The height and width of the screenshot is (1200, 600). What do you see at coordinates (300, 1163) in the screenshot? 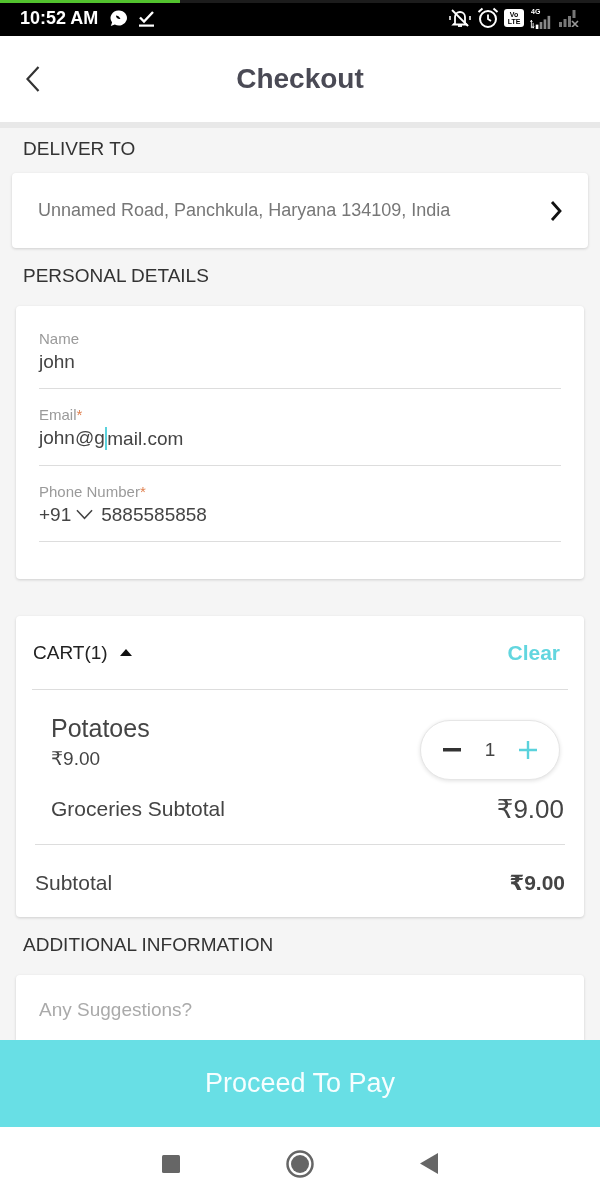
I see `circle-icon` at bounding box center [300, 1163].